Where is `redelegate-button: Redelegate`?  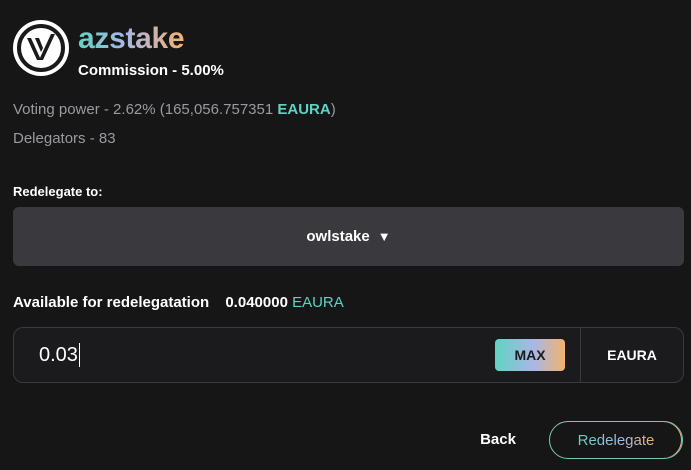
redelegate-button: Redelegate is located at coordinates (616, 440).